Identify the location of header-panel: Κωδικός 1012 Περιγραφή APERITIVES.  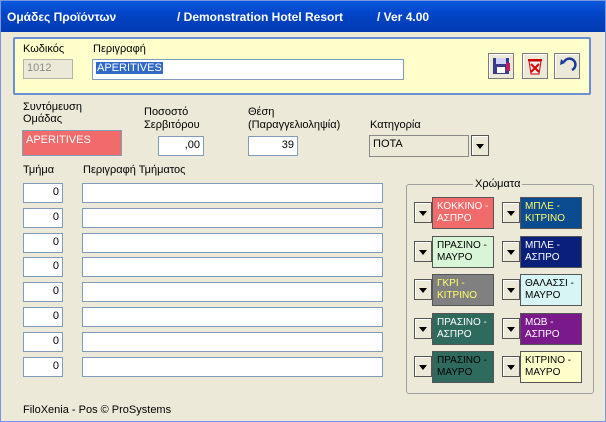
(302, 66).